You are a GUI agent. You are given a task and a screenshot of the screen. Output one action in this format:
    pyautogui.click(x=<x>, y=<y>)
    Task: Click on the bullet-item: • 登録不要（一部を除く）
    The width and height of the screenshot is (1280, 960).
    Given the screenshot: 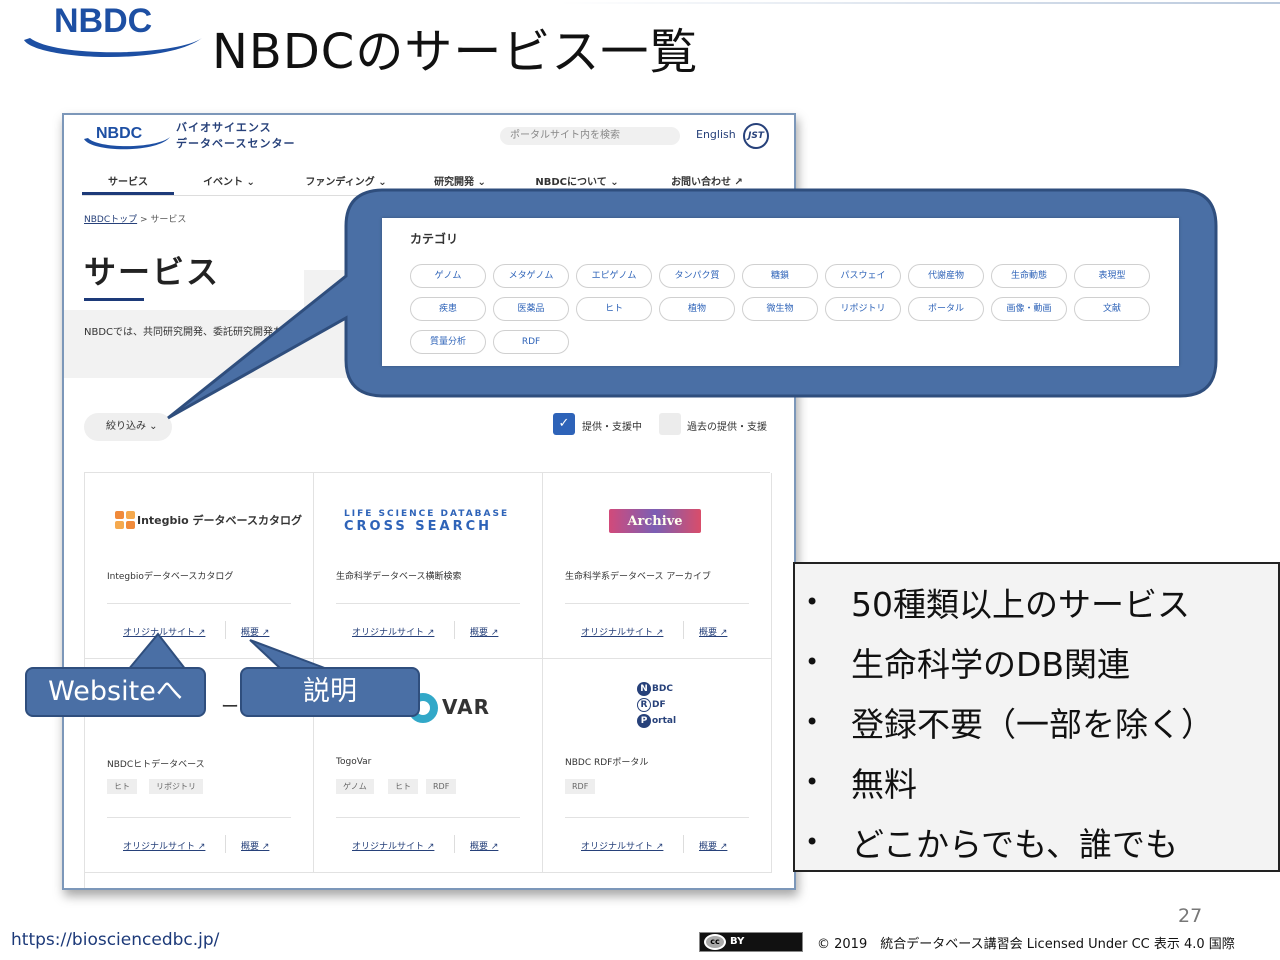 What is the action you would take?
    pyautogui.click(x=1009, y=722)
    